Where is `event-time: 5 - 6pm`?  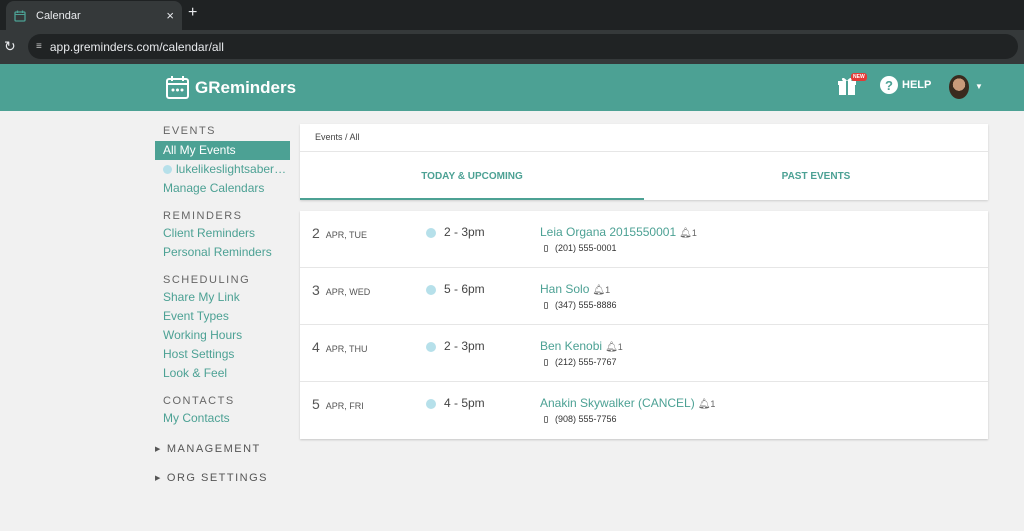
event-time: 5 - 6pm is located at coordinates (464, 289).